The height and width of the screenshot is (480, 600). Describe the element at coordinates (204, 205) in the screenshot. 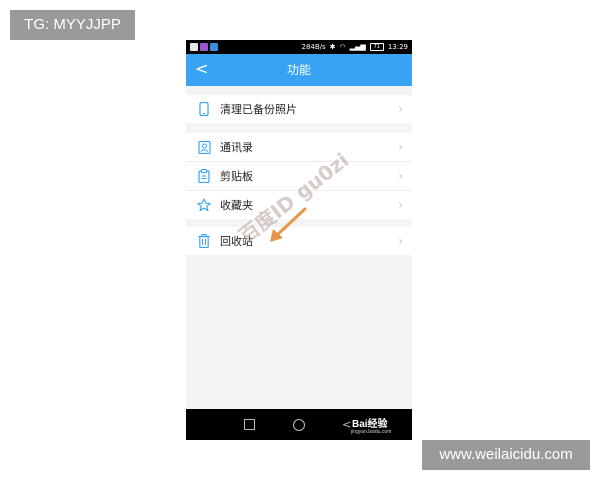

I see `star-icon` at that location.